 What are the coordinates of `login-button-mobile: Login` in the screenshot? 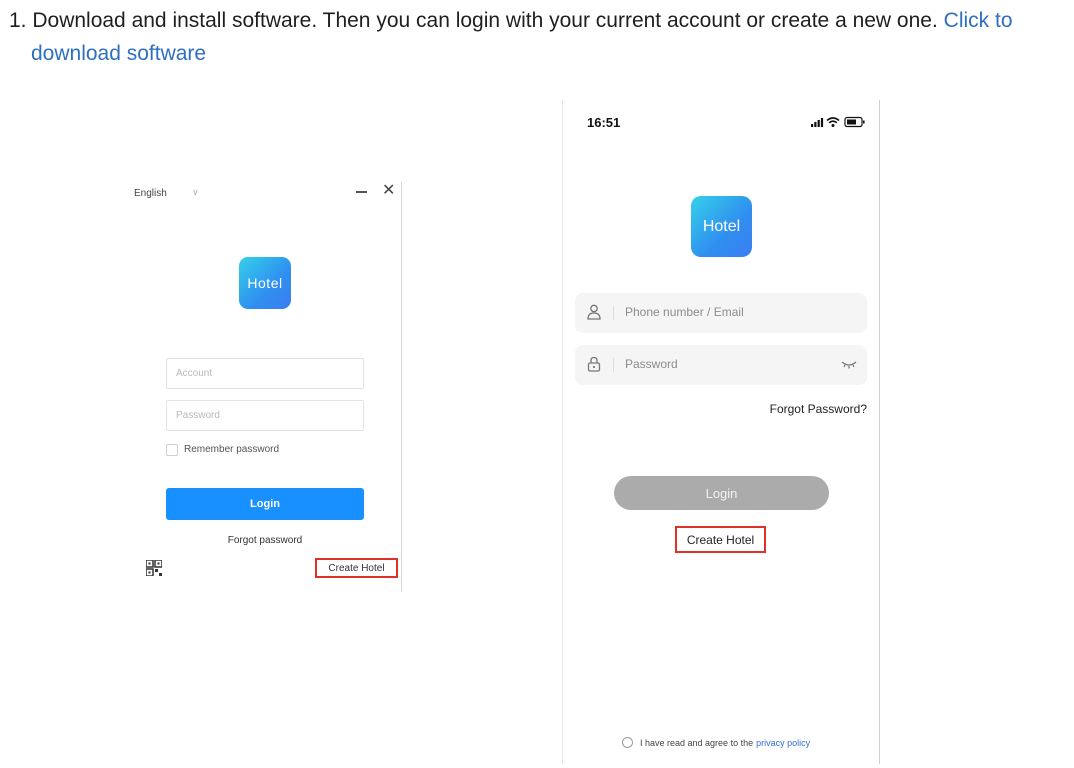 It's located at (721, 493).